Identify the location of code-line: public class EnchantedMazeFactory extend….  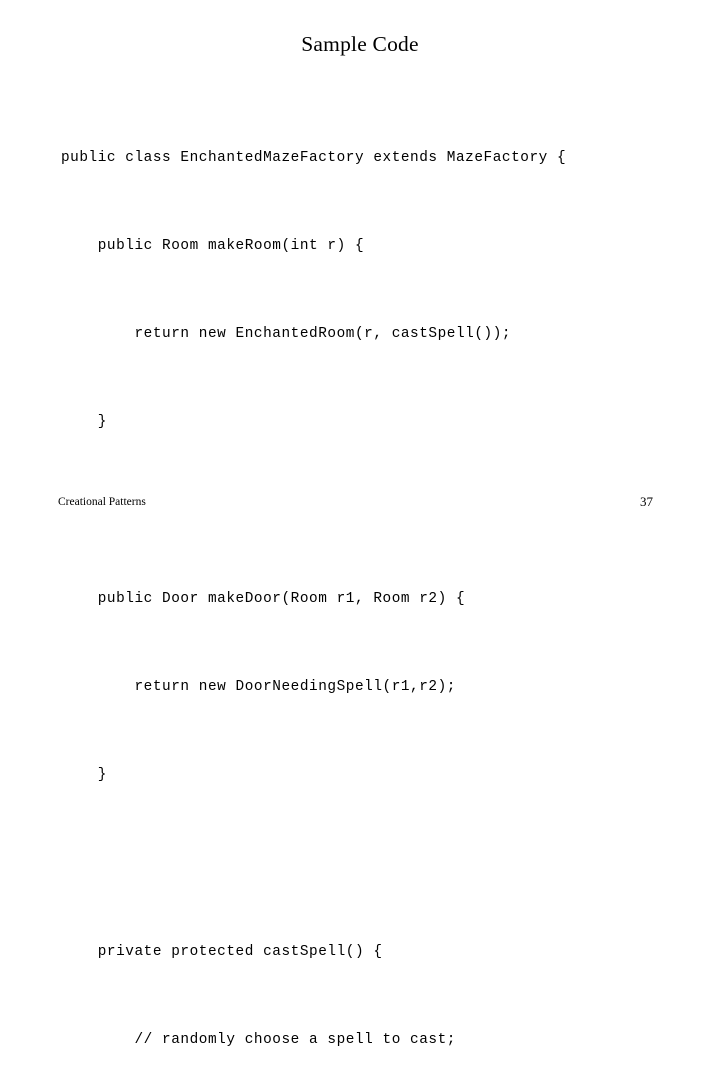
(314, 157).